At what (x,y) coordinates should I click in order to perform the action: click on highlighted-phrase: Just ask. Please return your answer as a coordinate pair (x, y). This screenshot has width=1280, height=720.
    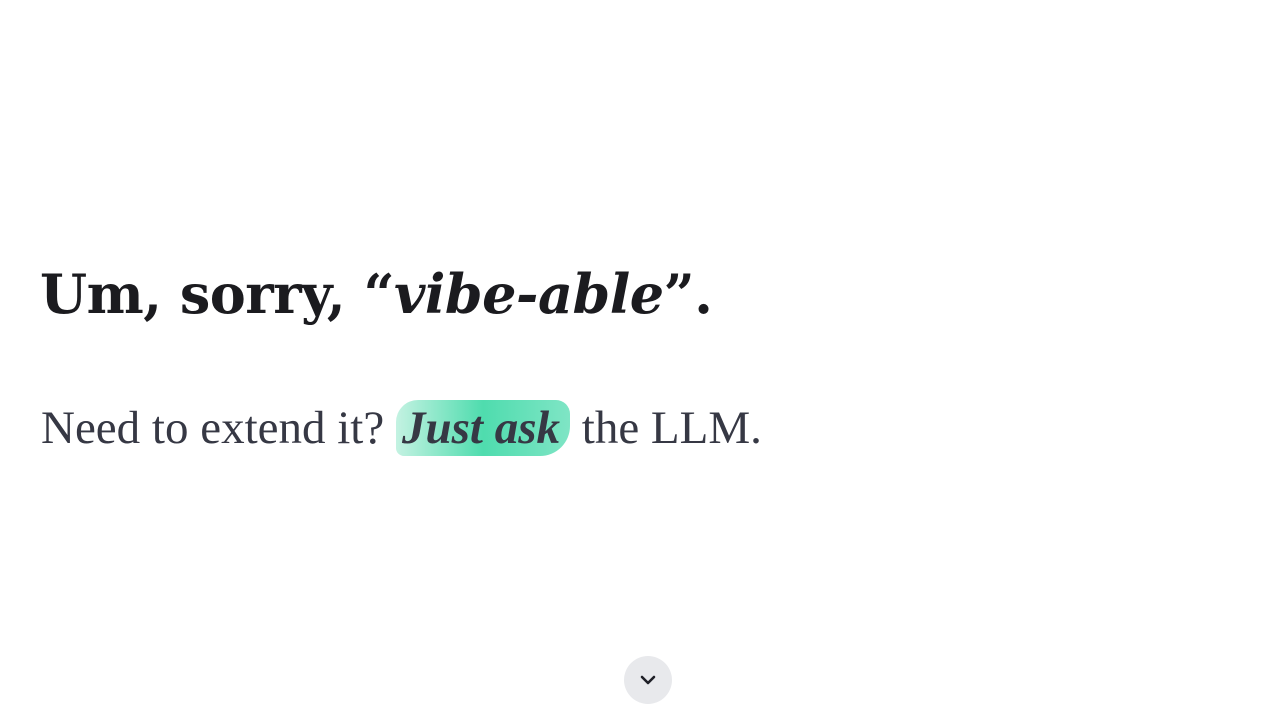
    Looking at the image, I should click on (483, 428).